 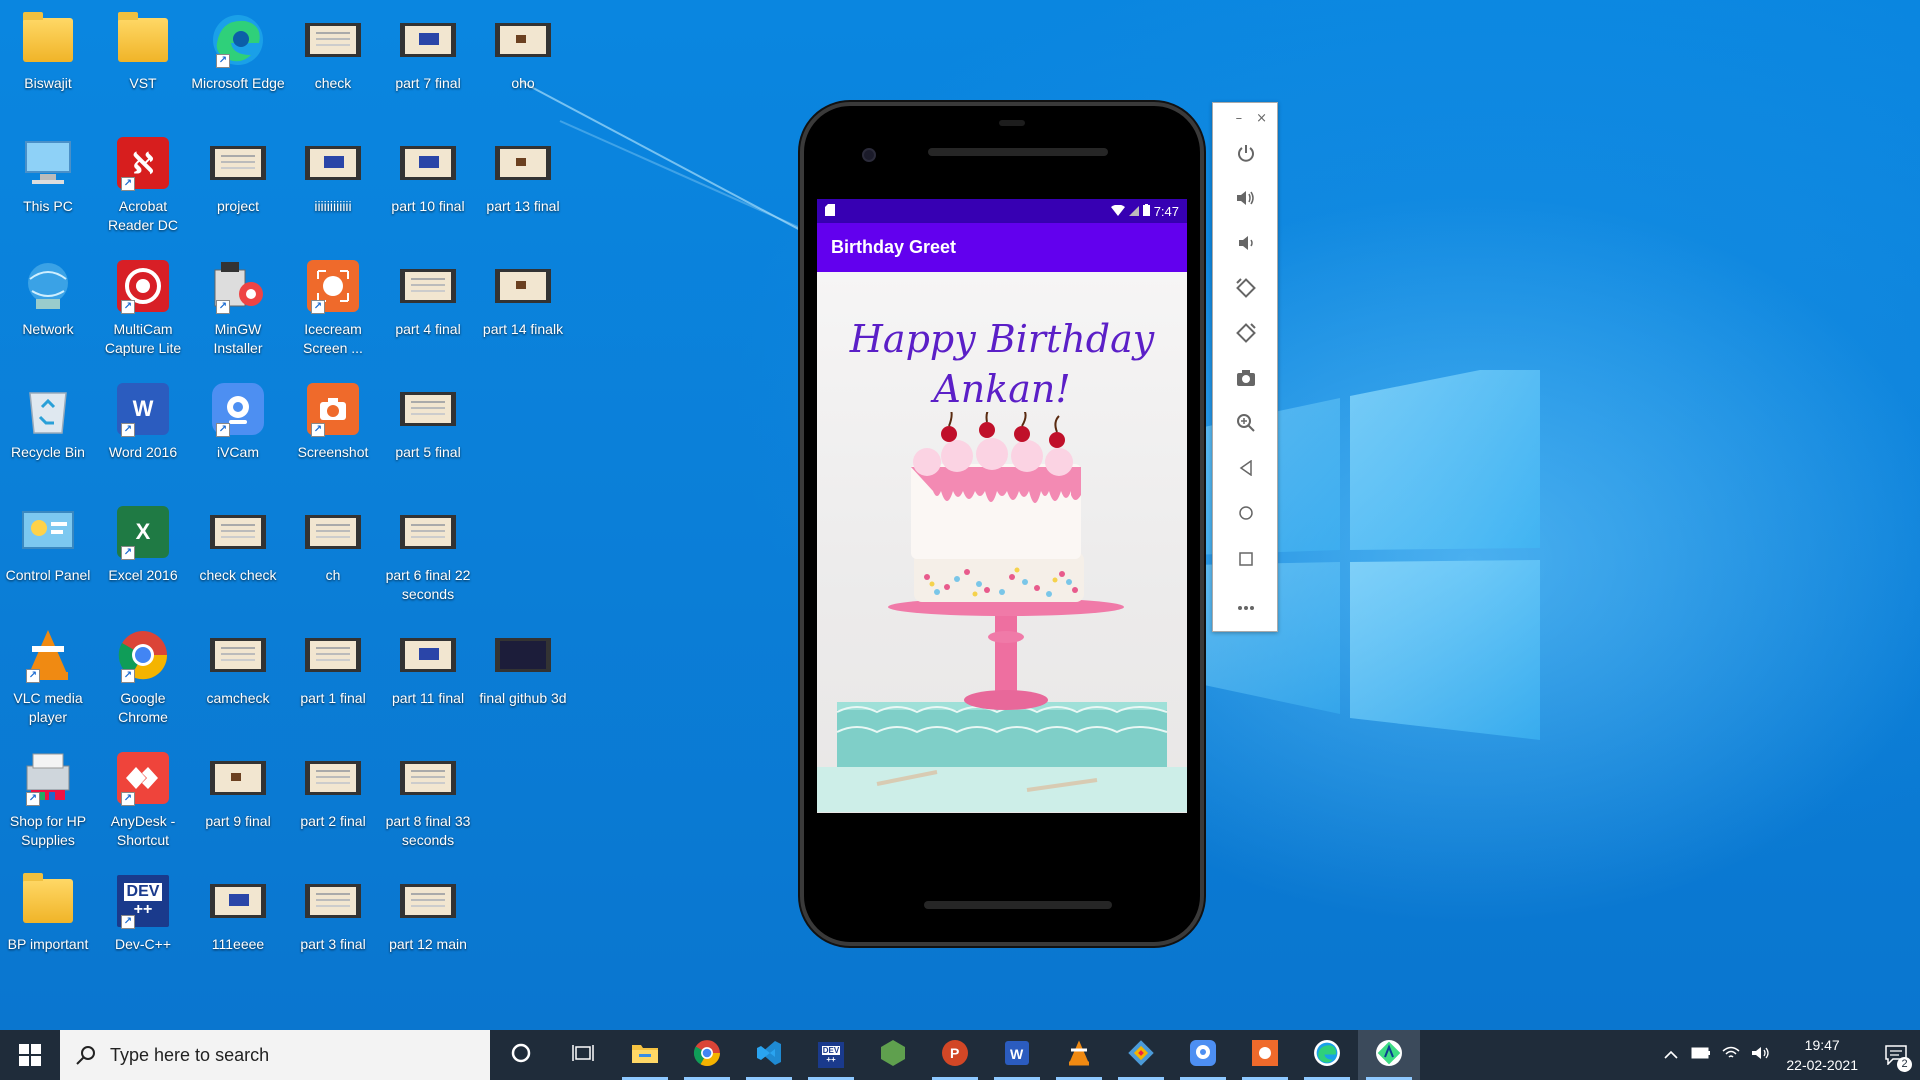 I want to click on ivcam-icon: ↗, so click(x=238, y=409).